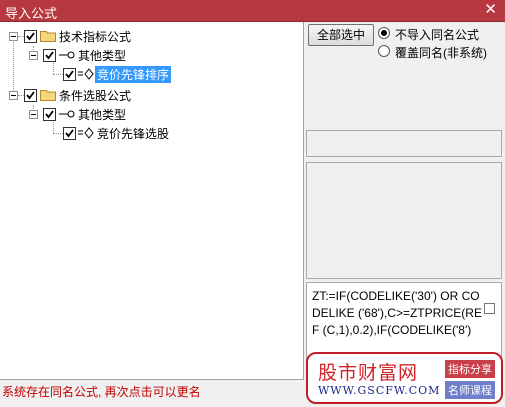  What do you see at coordinates (470, 390) in the screenshot?
I see `watermark-badge: 名师课程` at bounding box center [470, 390].